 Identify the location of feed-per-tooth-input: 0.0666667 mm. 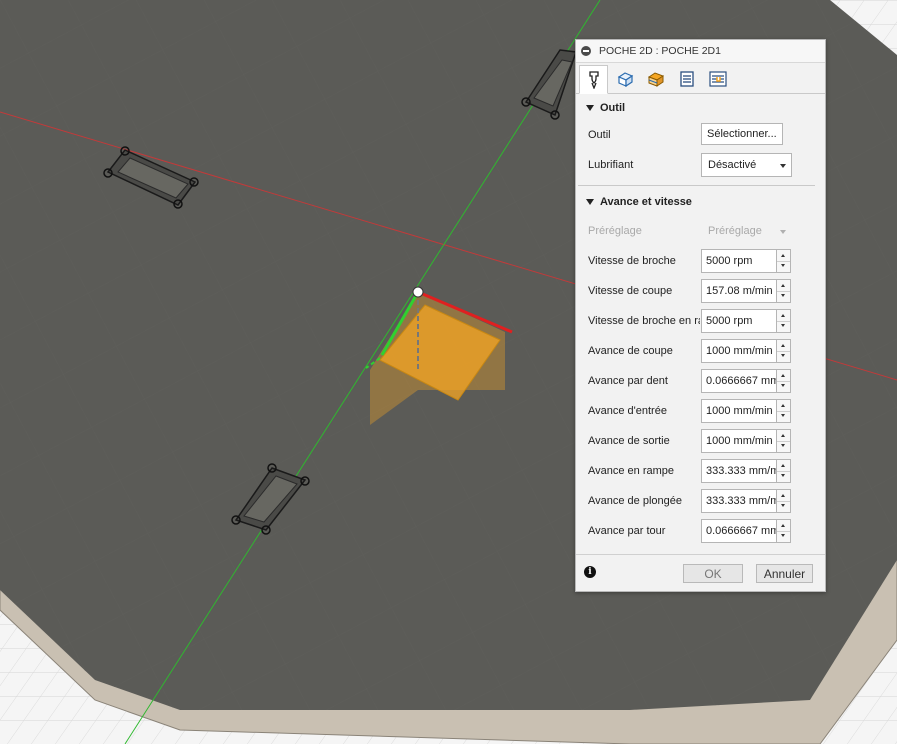
(739, 381).